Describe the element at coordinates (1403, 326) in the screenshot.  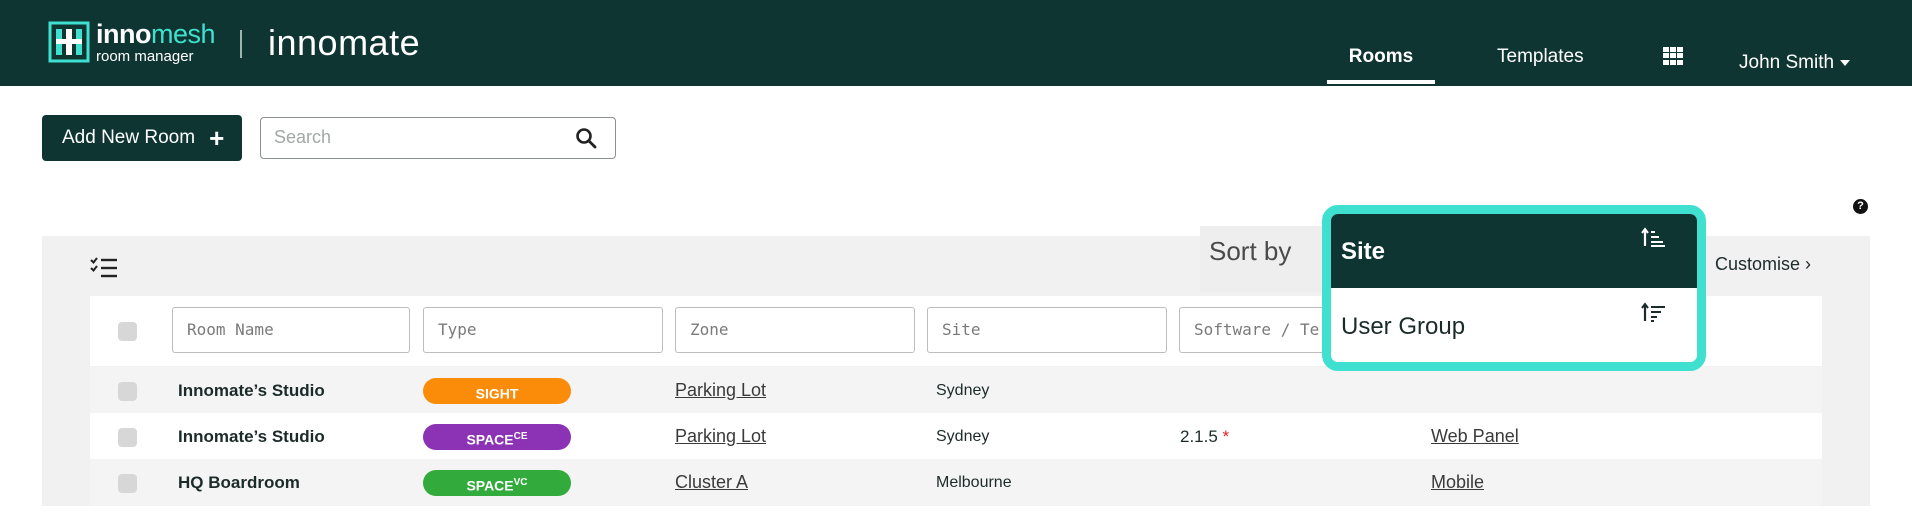
I see `sort-option-label: User Group` at that location.